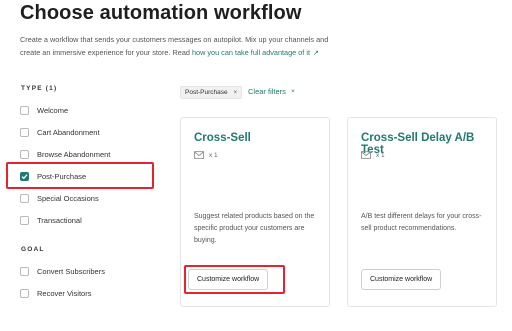  What do you see at coordinates (74, 154) in the screenshot?
I see `filter-label: Browse Abandonment` at bounding box center [74, 154].